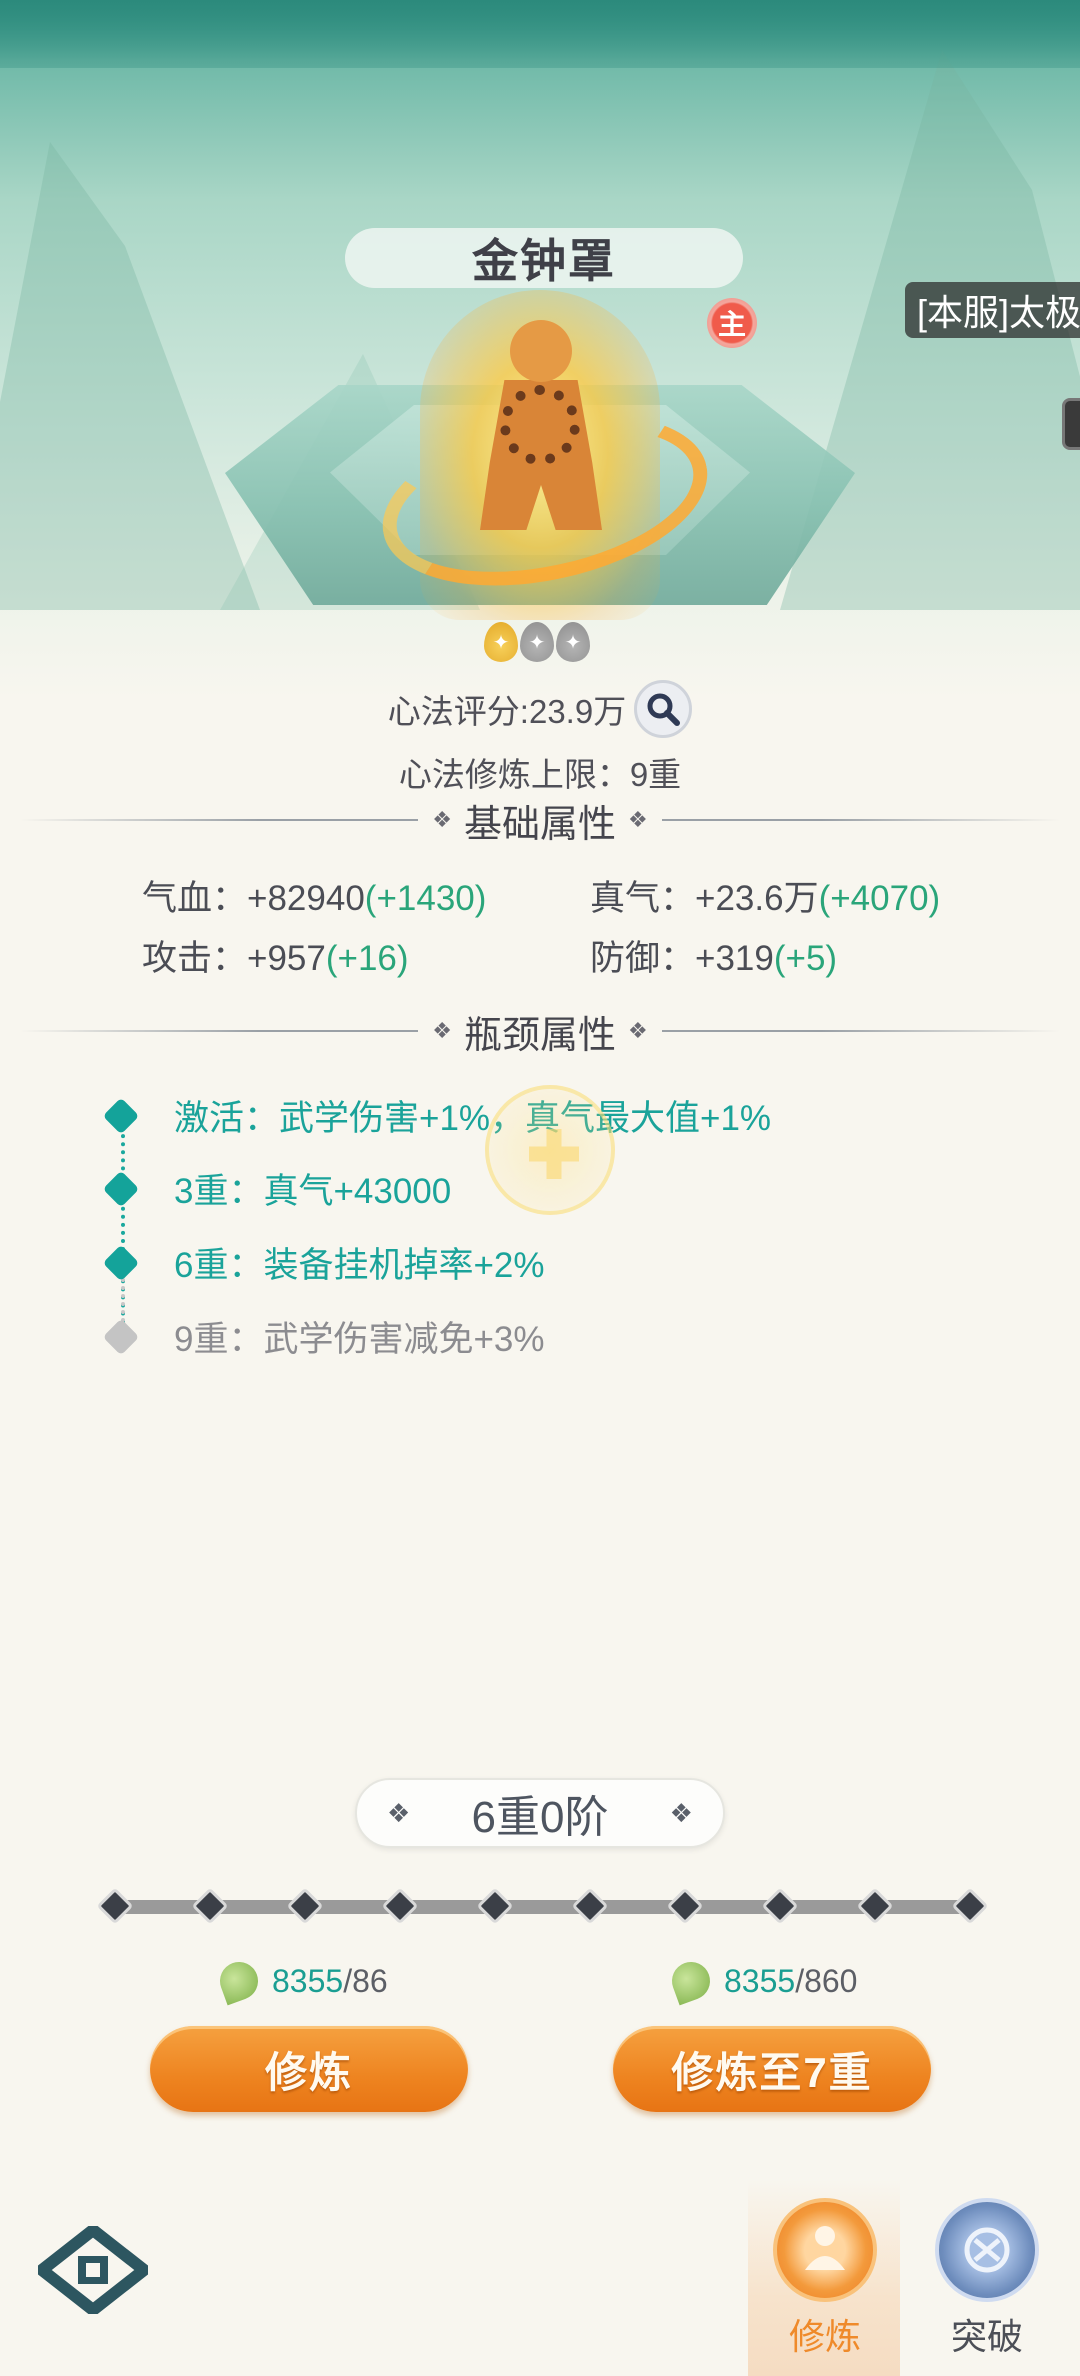 The image size is (1080, 2376). Describe the element at coordinates (825, 2250) in the screenshot. I see `meditation-icon` at that location.